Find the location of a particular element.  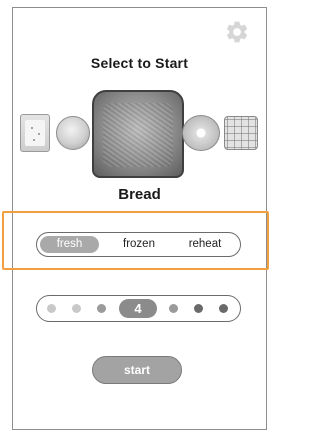

start-button: start is located at coordinates (137, 370).